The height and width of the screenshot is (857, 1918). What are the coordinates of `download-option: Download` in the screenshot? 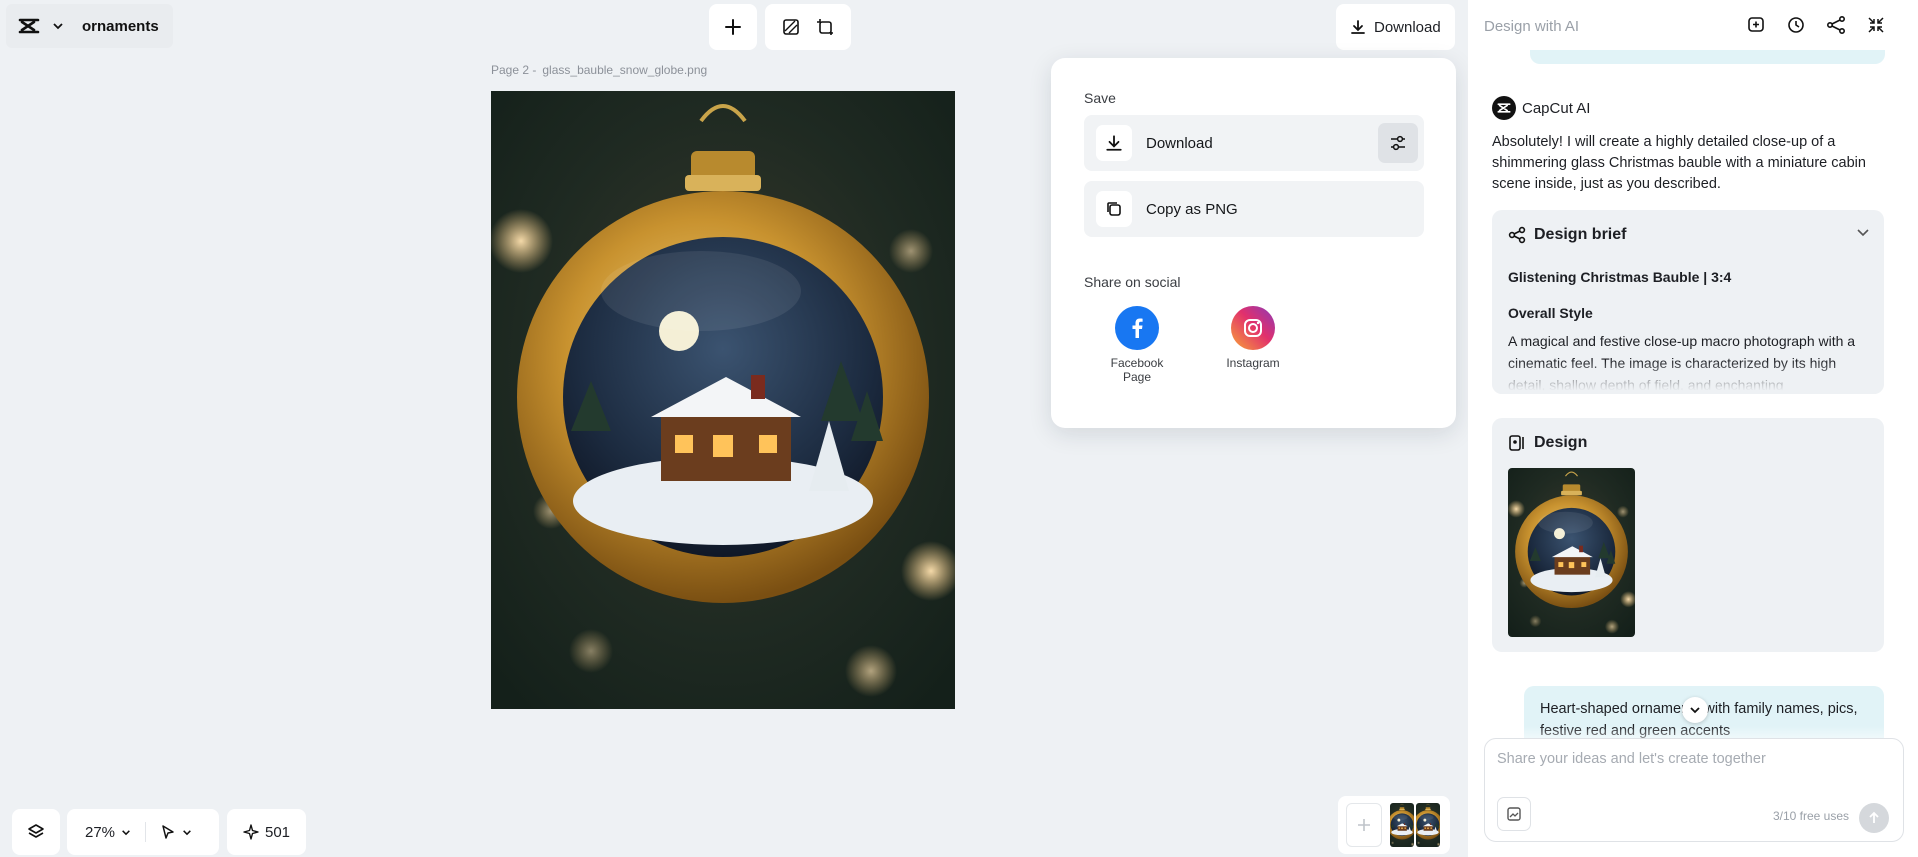 It's located at (1254, 143).